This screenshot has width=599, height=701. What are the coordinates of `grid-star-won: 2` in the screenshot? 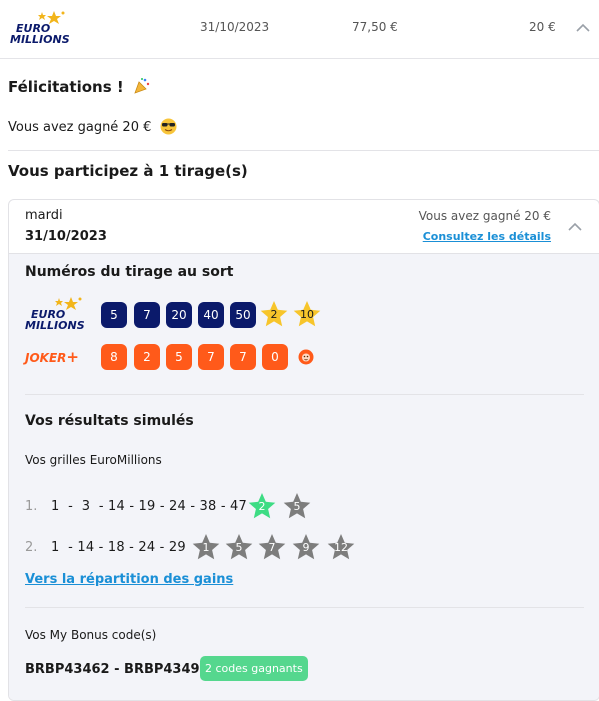 It's located at (262, 506).